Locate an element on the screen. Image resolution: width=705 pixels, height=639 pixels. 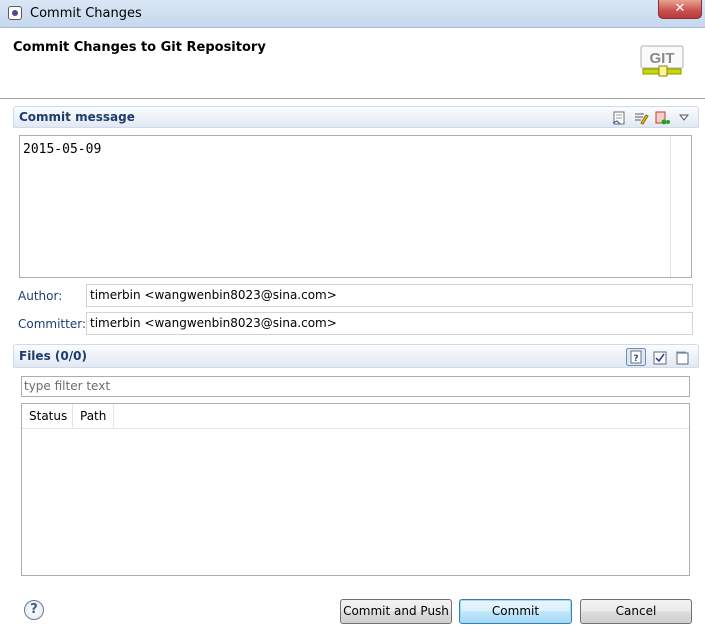
help-button: ? is located at coordinates (34, 610).